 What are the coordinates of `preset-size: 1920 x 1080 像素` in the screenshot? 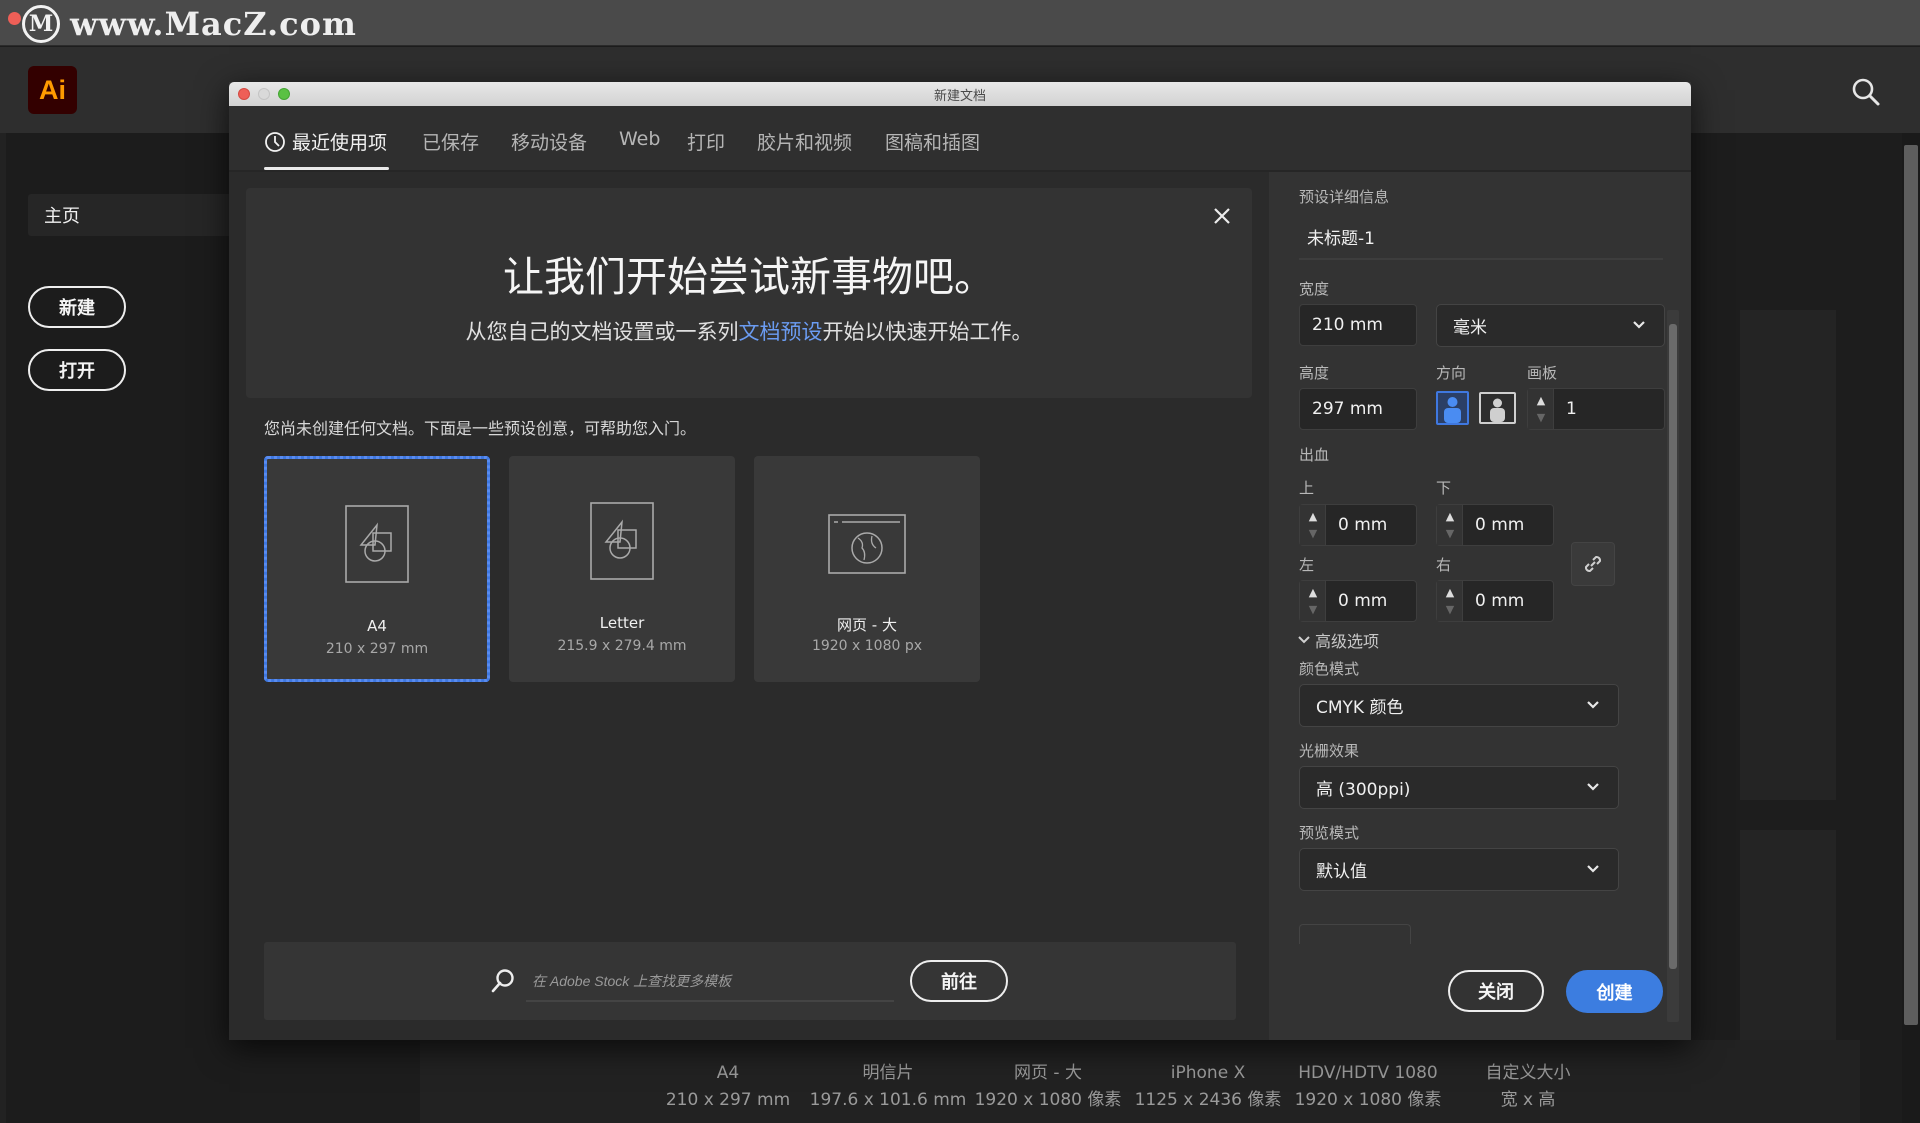 It's located at (1368, 1100).